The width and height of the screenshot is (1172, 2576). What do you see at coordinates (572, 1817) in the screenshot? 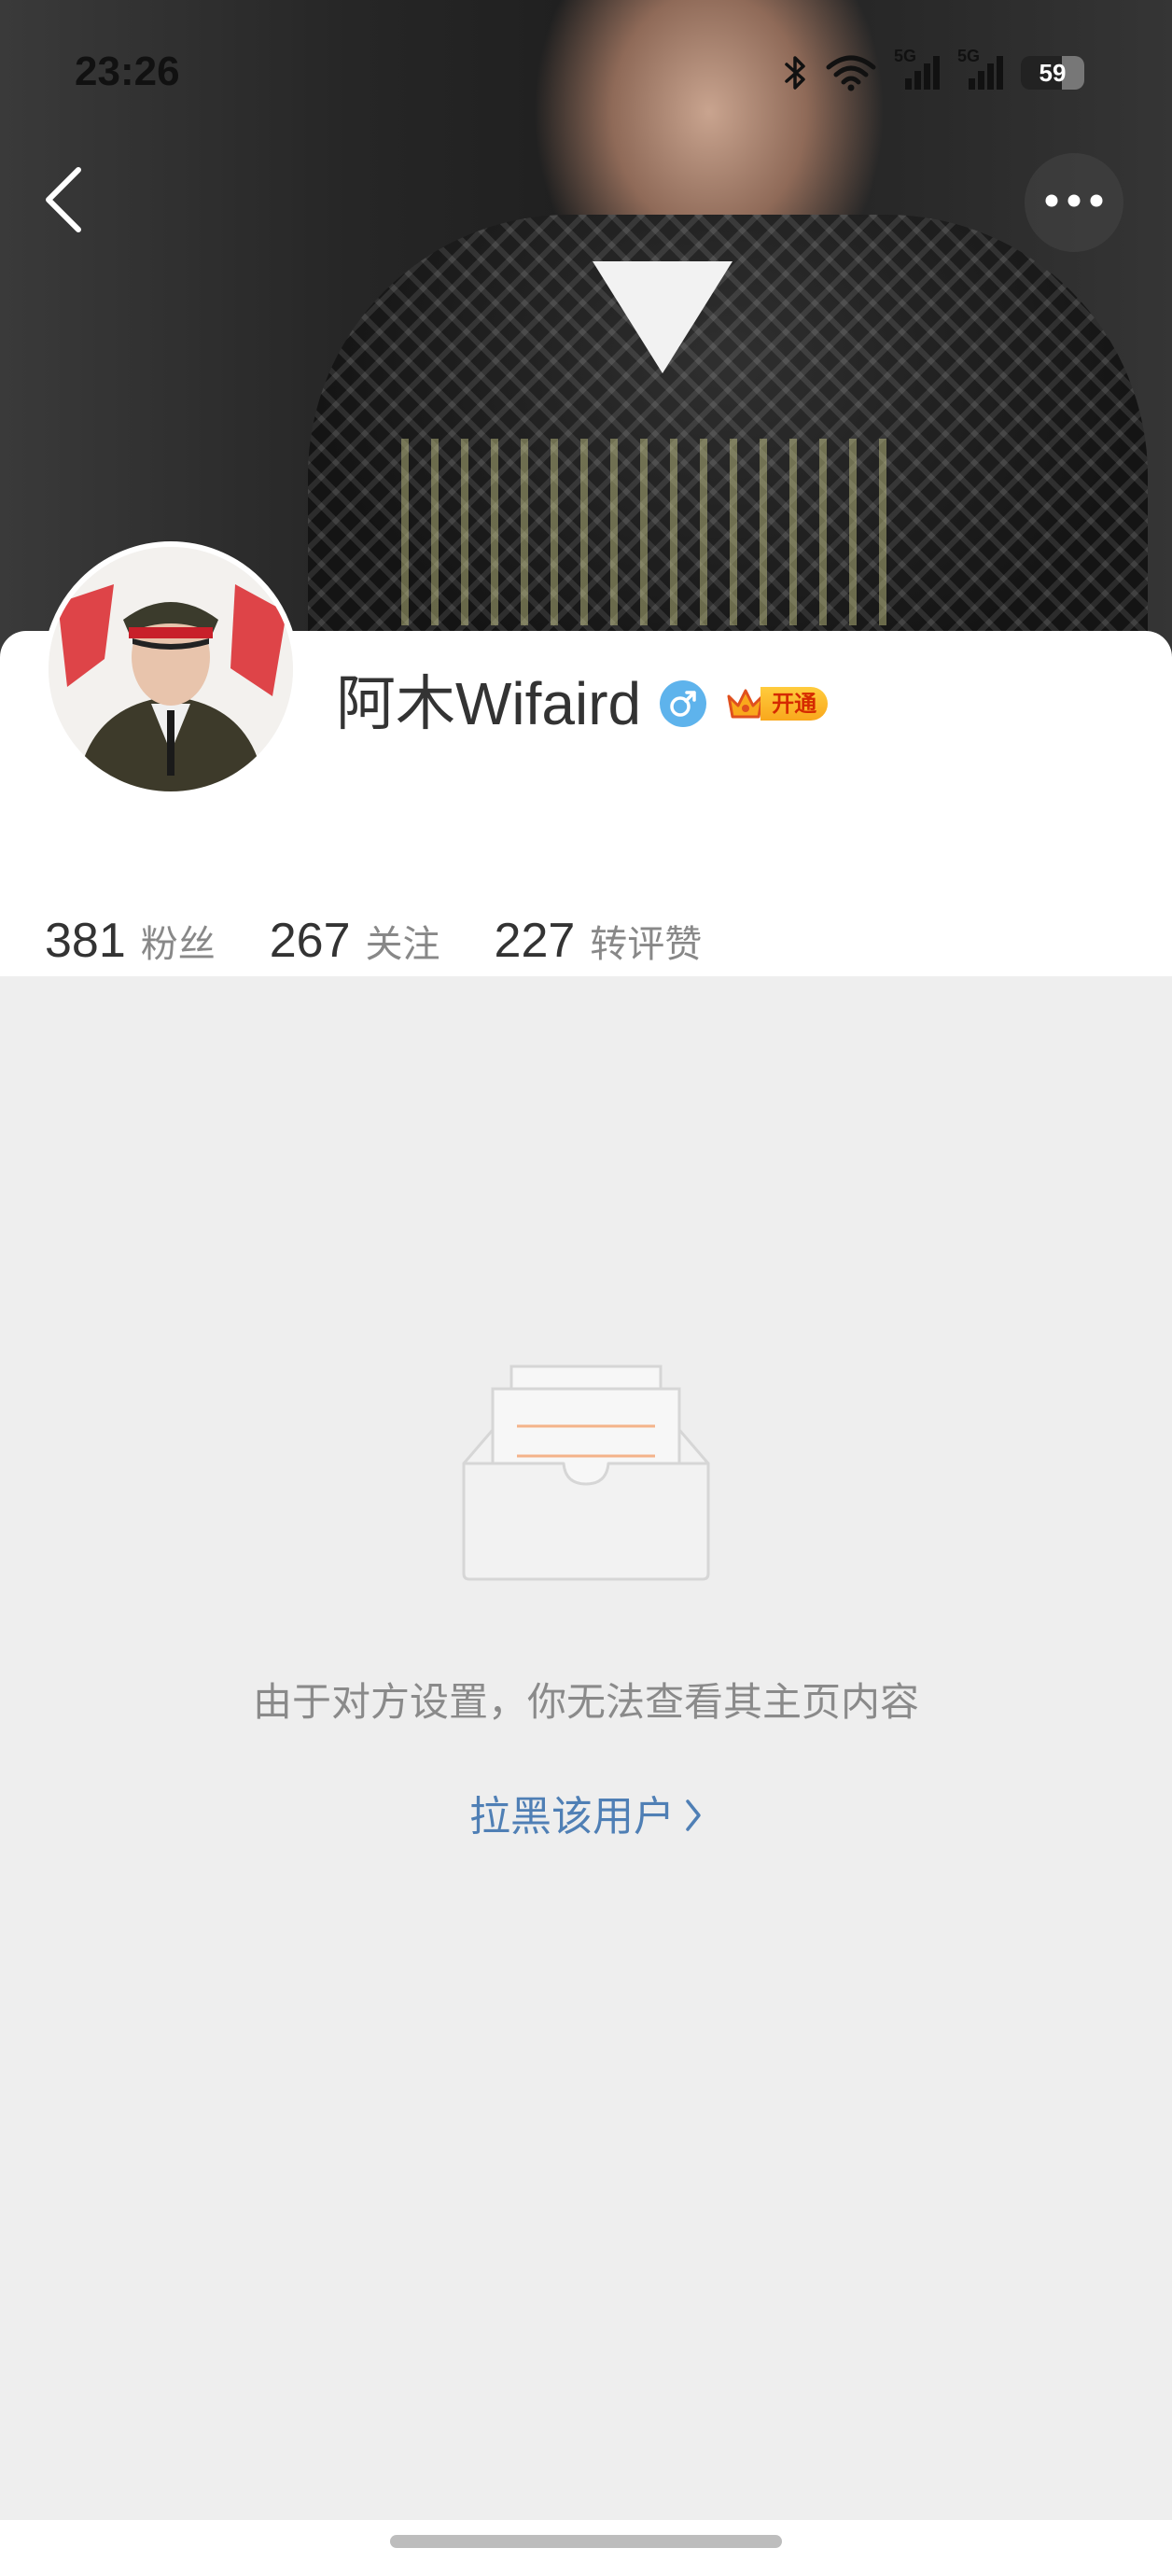
I see `block-user-label: 拉黑该用户` at bounding box center [572, 1817].